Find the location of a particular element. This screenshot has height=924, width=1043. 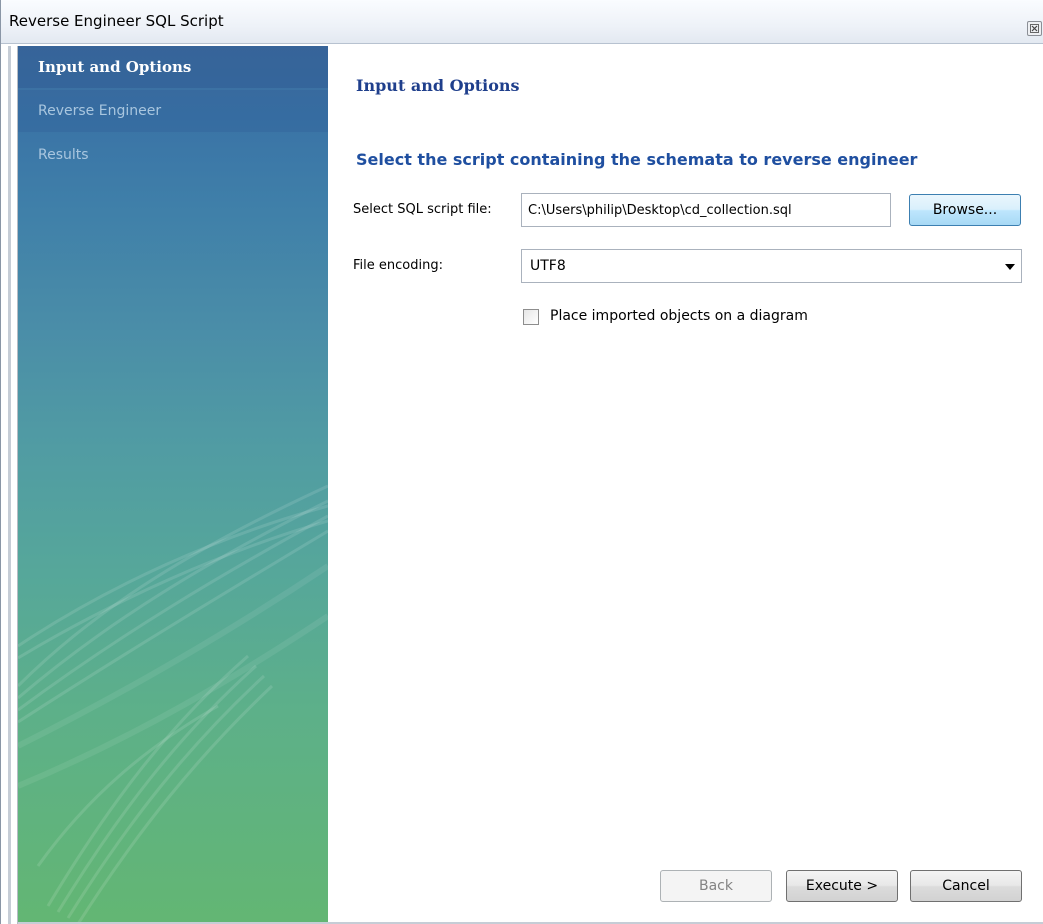

encoding-value: UTF8 is located at coordinates (548, 266).